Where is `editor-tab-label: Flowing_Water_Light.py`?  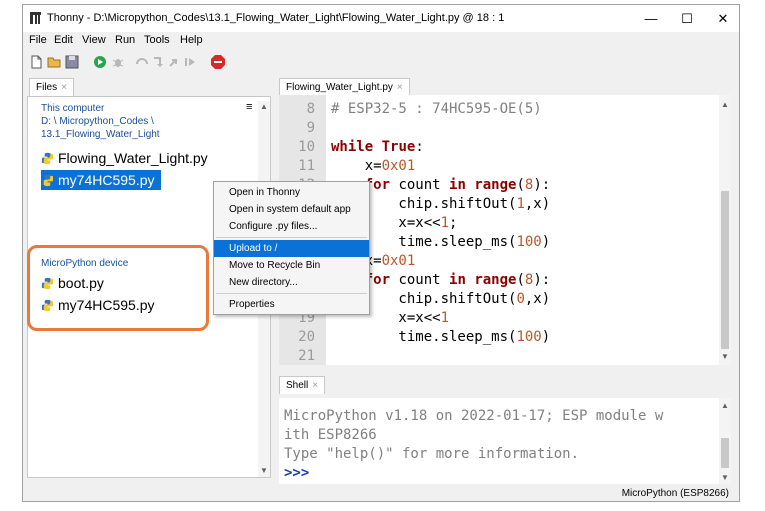 editor-tab-label: Flowing_Water_Light.py is located at coordinates (339, 87).